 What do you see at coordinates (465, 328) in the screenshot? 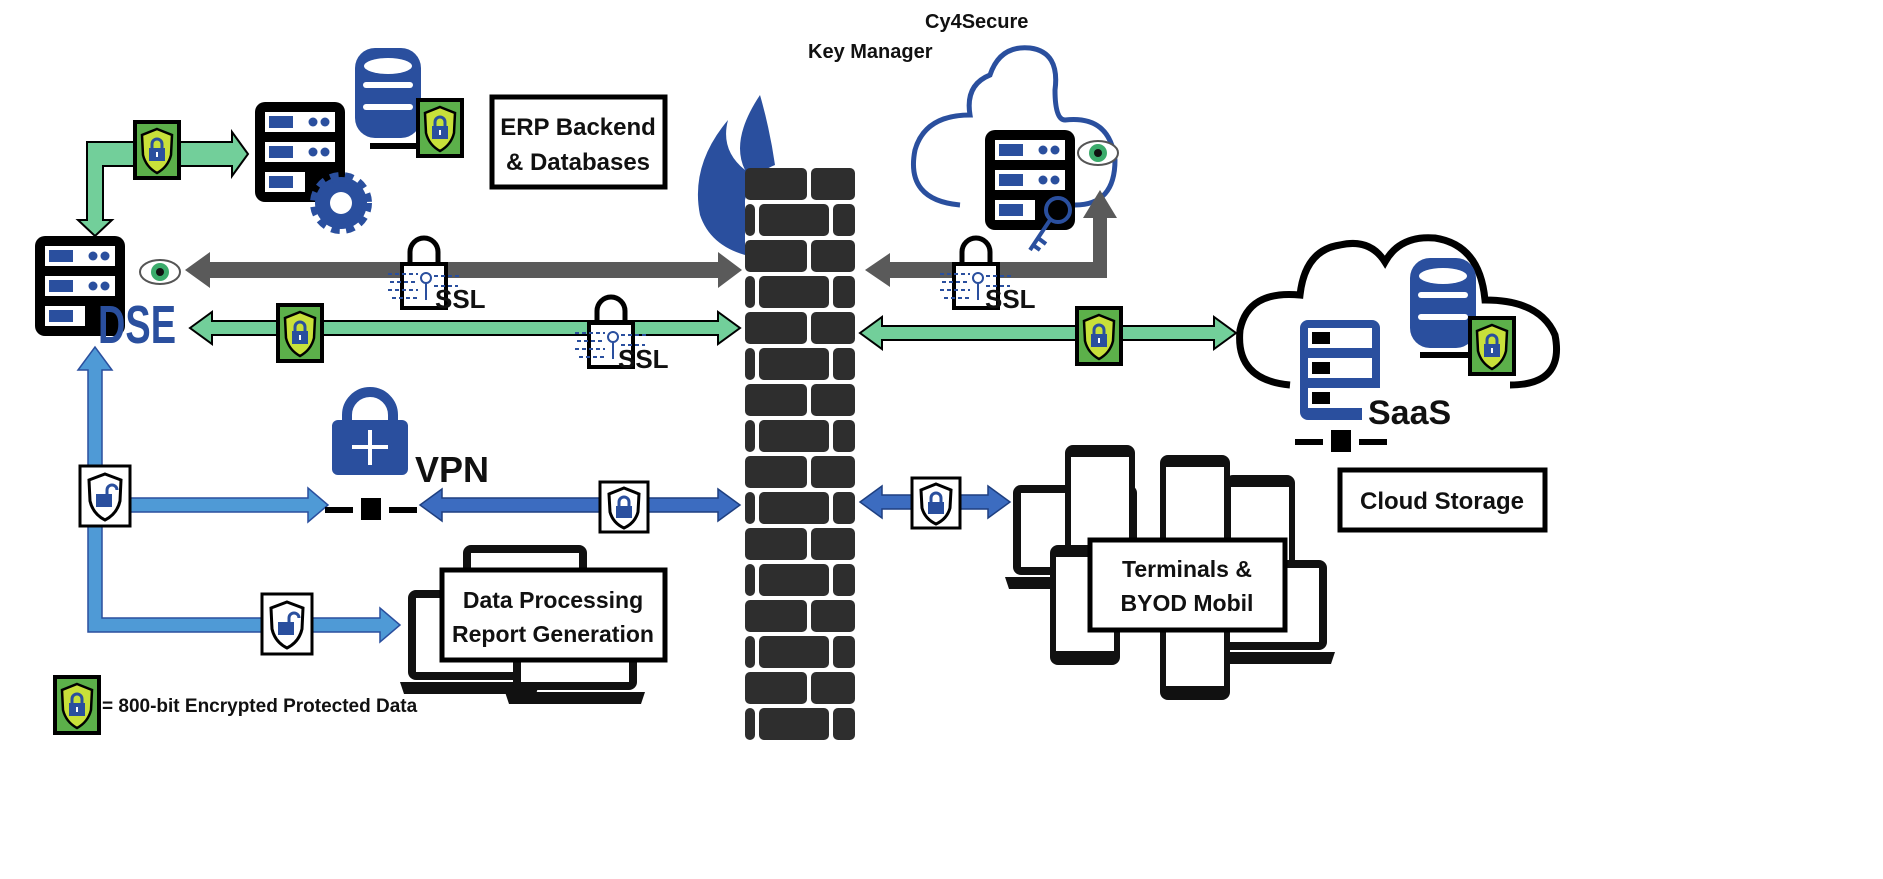
I see `green-arrow-dse-firewall` at bounding box center [465, 328].